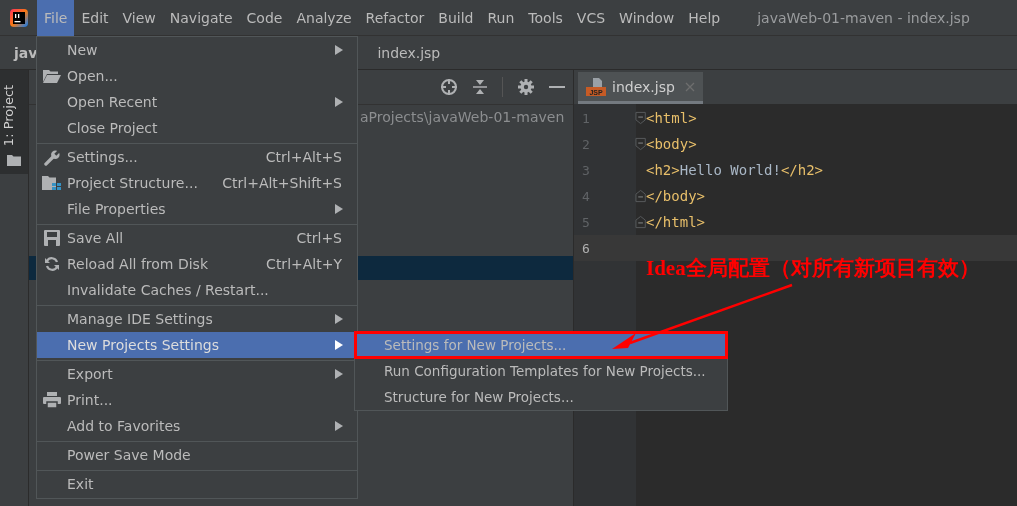 The height and width of the screenshot is (506, 1017). I want to click on breadcrumb-item: index.jsp, so click(402, 52).